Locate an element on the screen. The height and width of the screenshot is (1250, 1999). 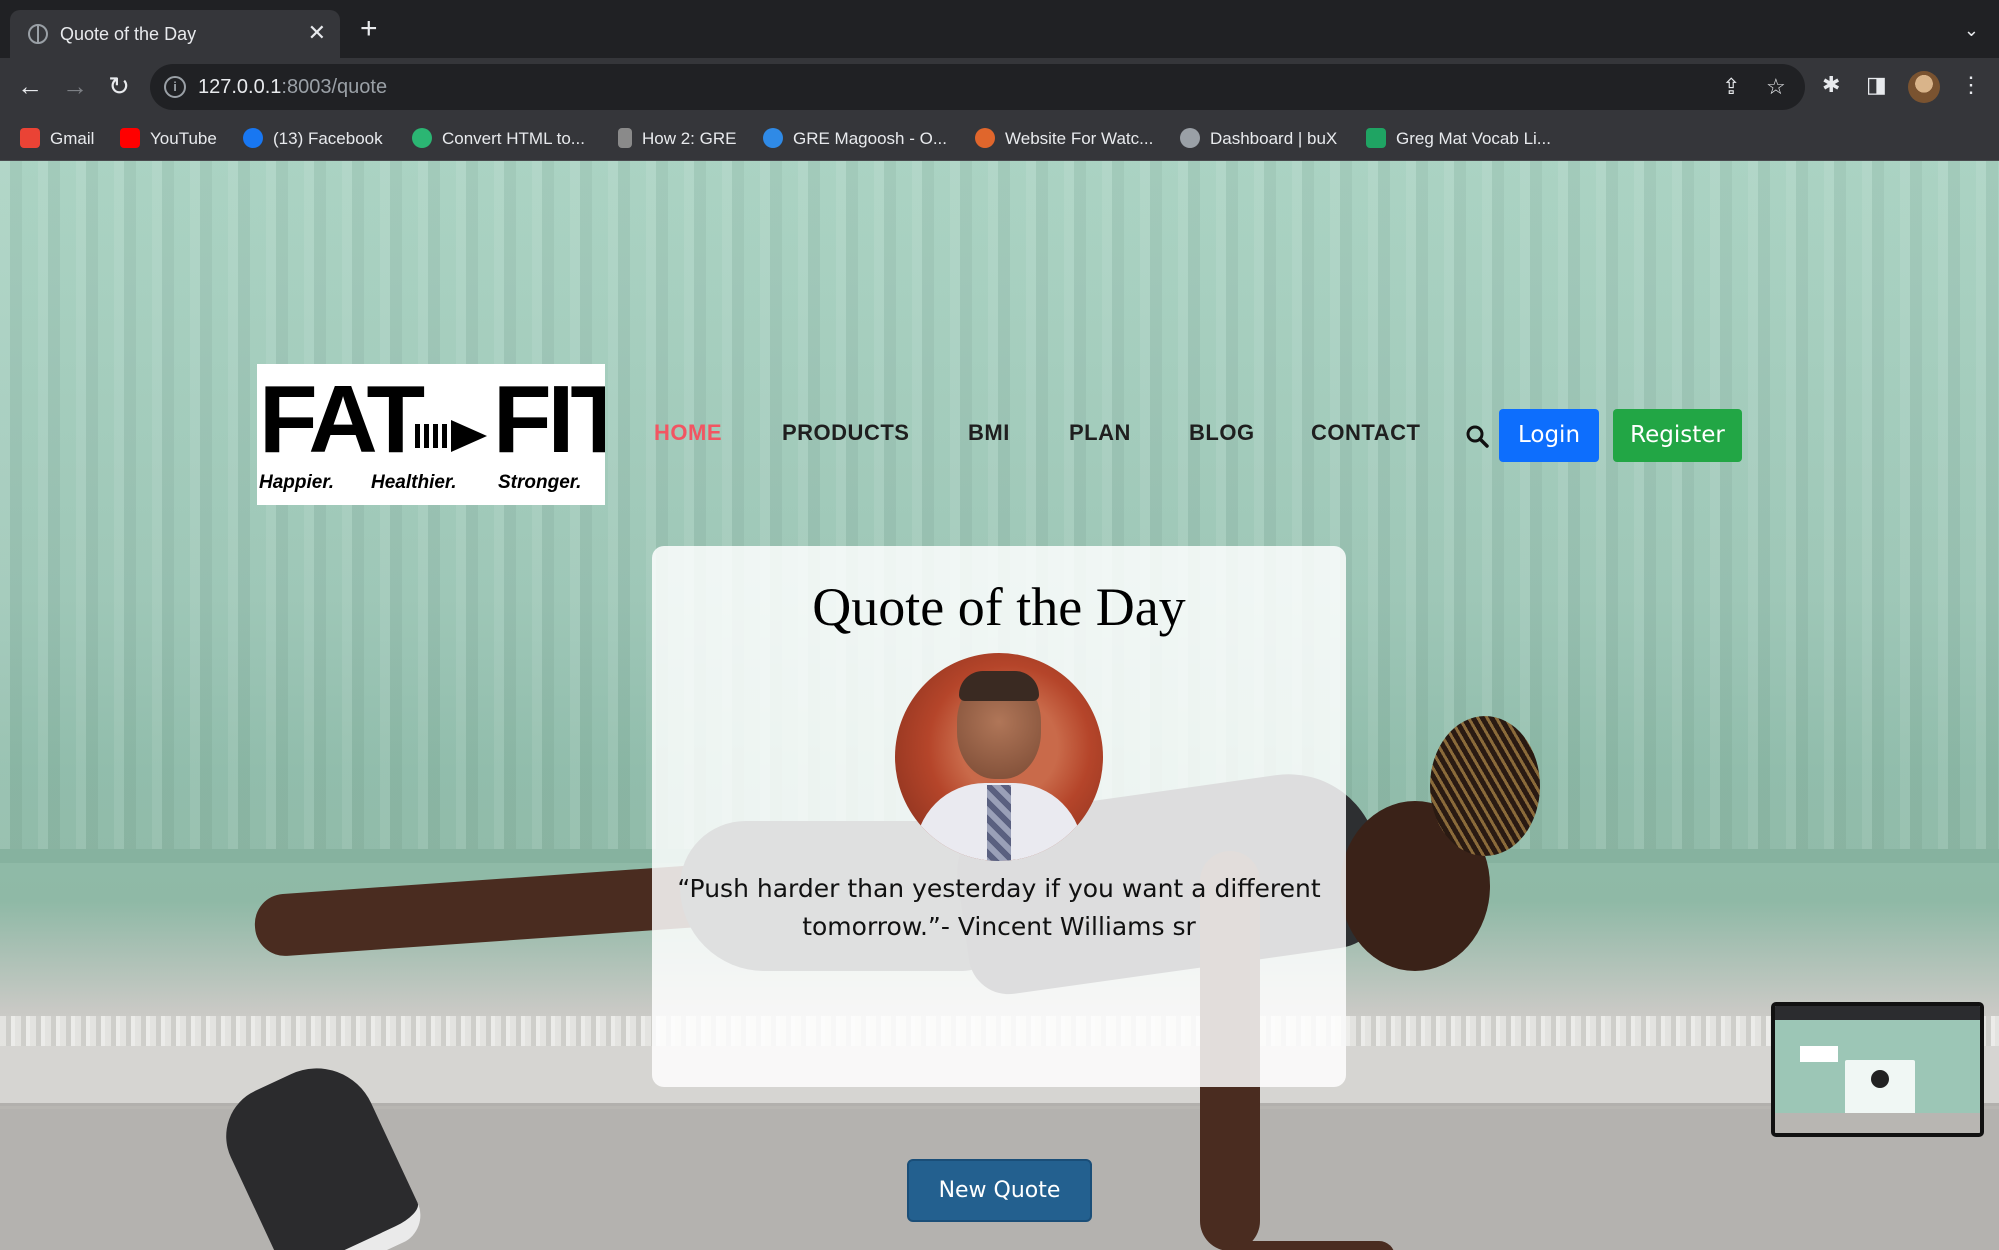
site-logo: FAT FIT Happier. Healthier. Stronger. is located at coordinates (431, 434).